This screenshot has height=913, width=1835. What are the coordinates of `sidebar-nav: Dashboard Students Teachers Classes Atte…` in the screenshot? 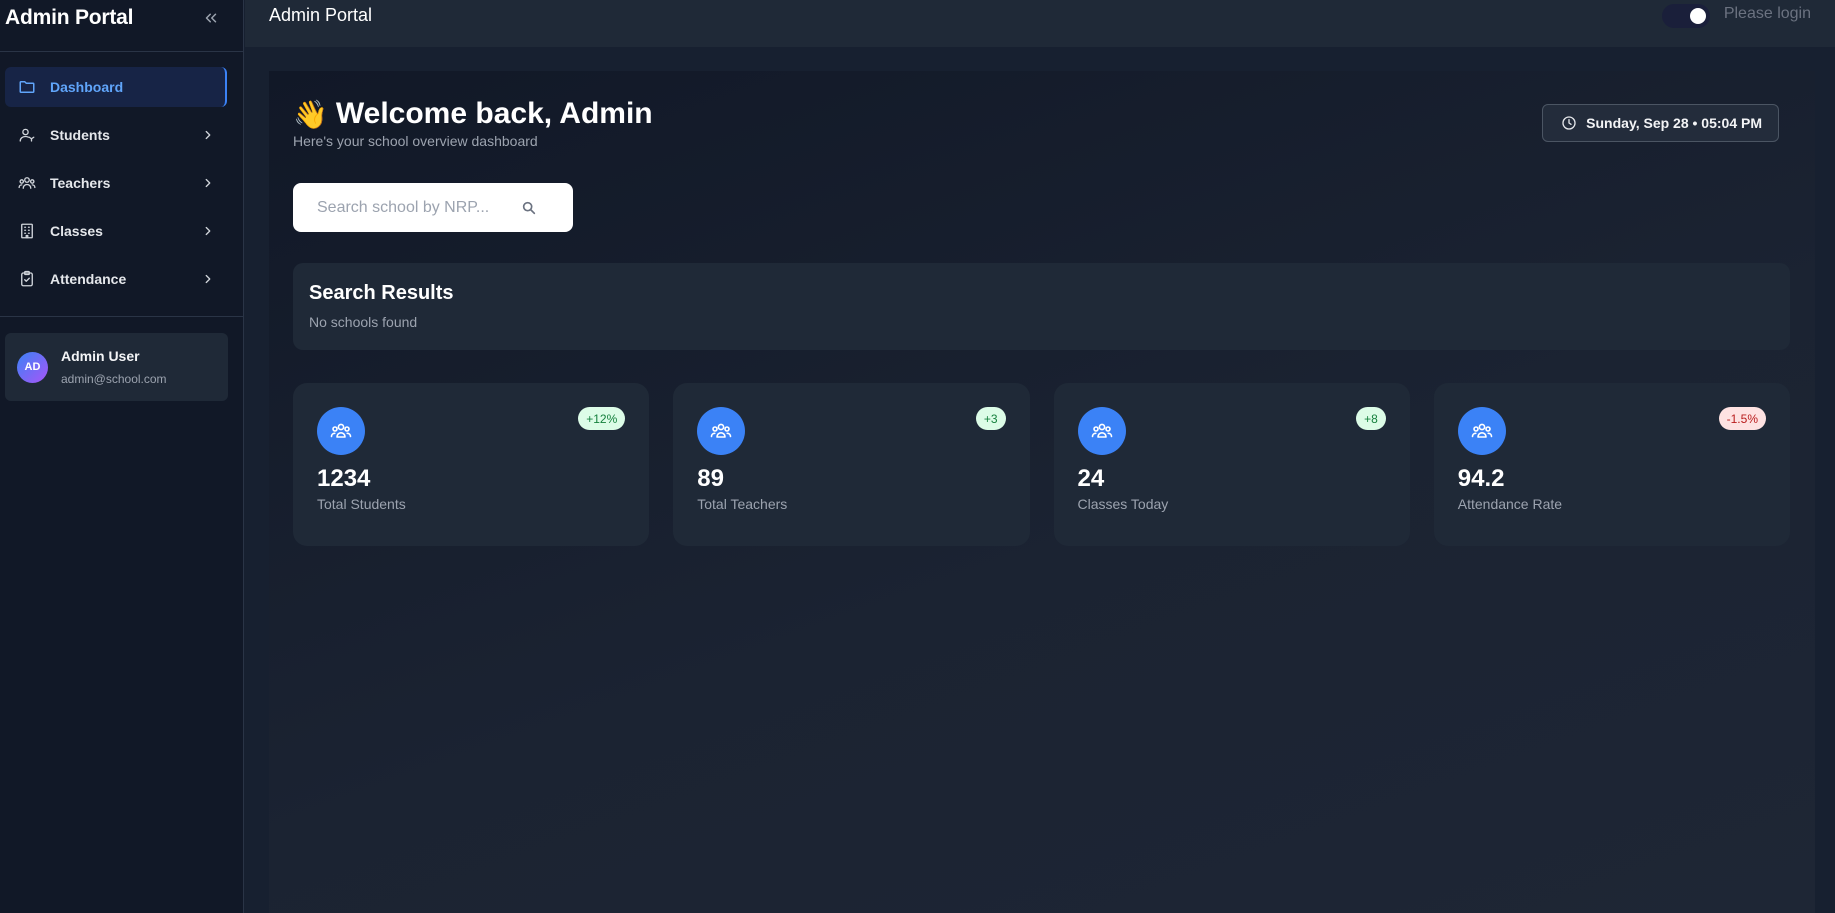 It's located at (121, 175).